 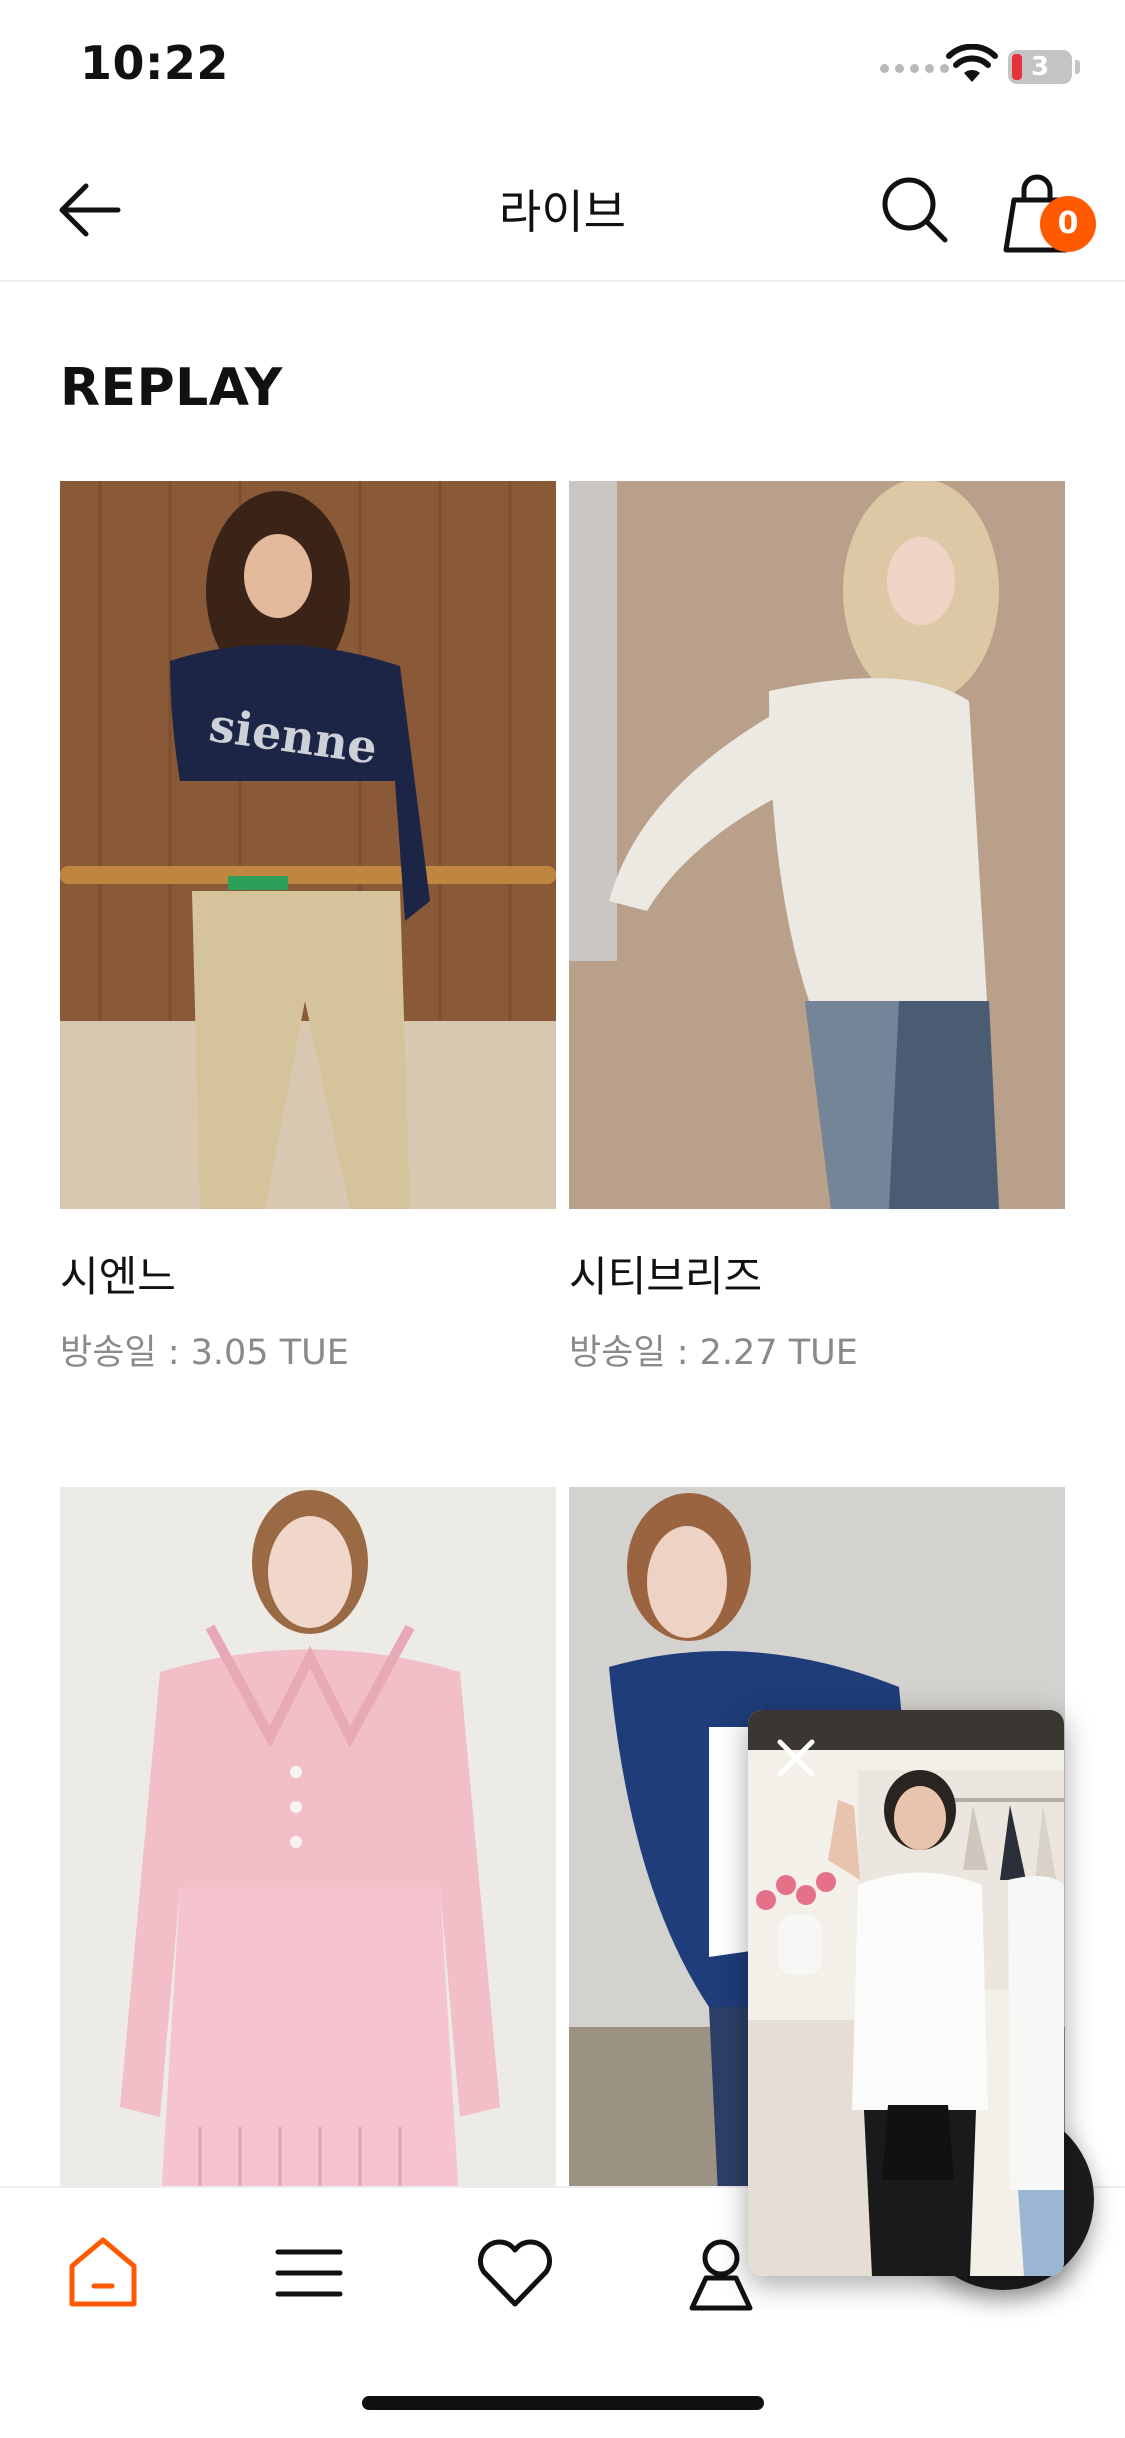 I want to click on battery-icon: 3, so click(x=1040, y=67).